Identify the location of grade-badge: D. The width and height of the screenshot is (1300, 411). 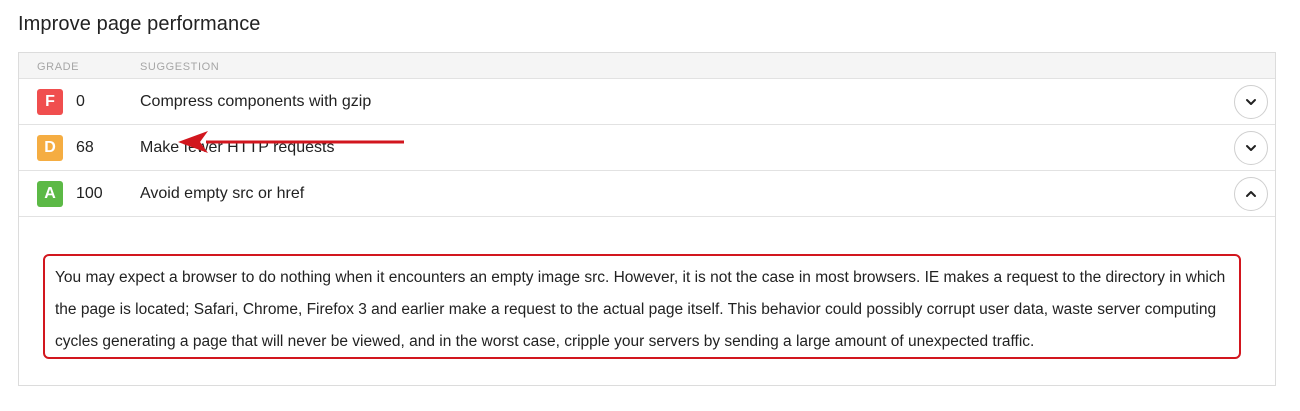
(50, 148).